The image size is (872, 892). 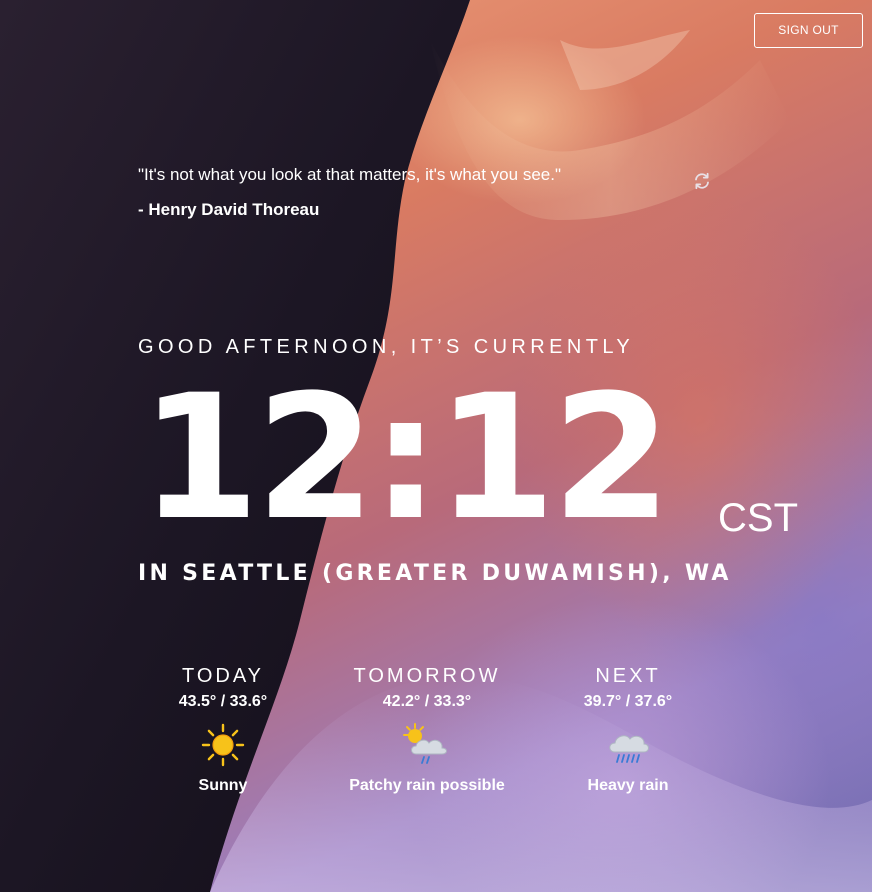 I want to click on refresh-quote-icon, so click(x=702, y=181).